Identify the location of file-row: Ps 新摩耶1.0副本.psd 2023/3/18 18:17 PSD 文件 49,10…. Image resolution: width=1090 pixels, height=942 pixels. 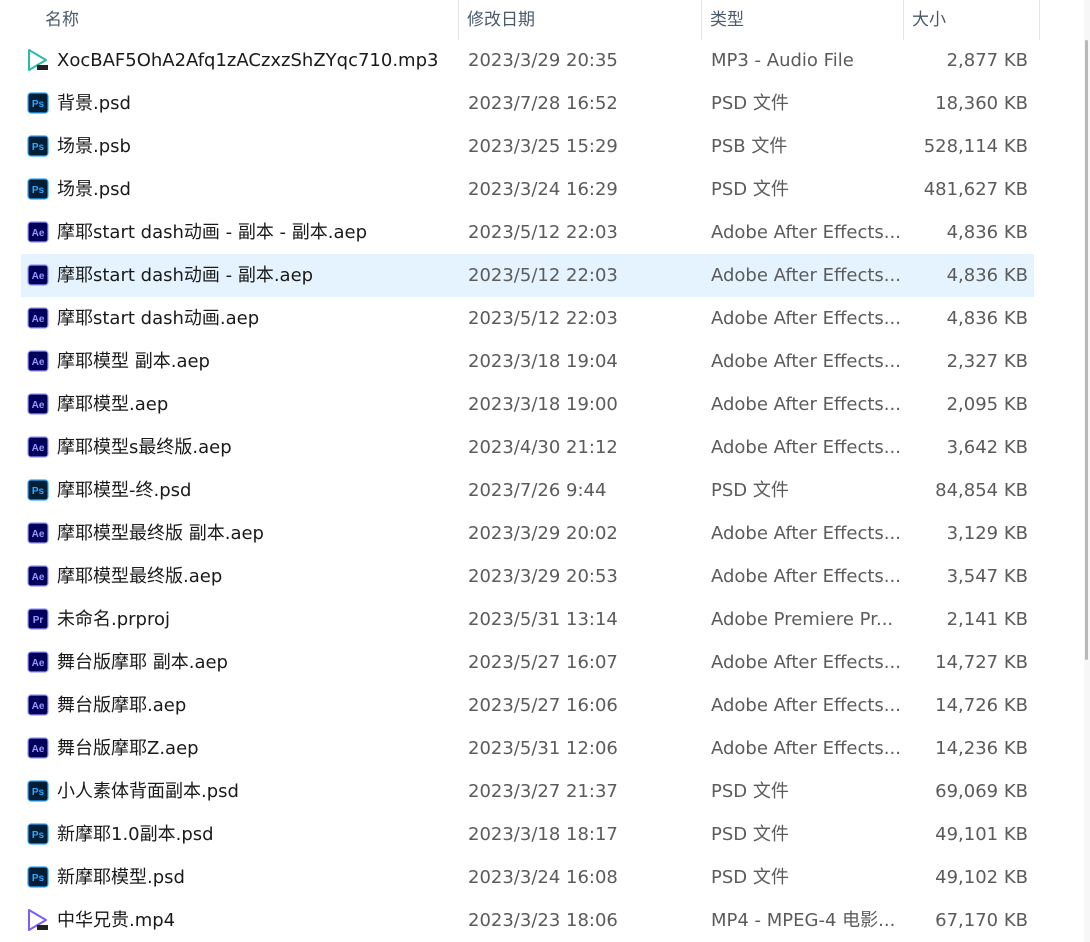
(527, 834).